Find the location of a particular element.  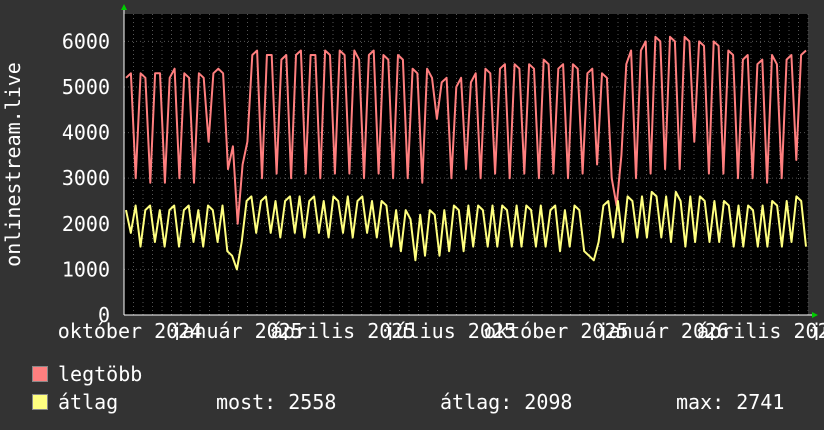

legend-swatch-avg is located at coordinates (40, 402).